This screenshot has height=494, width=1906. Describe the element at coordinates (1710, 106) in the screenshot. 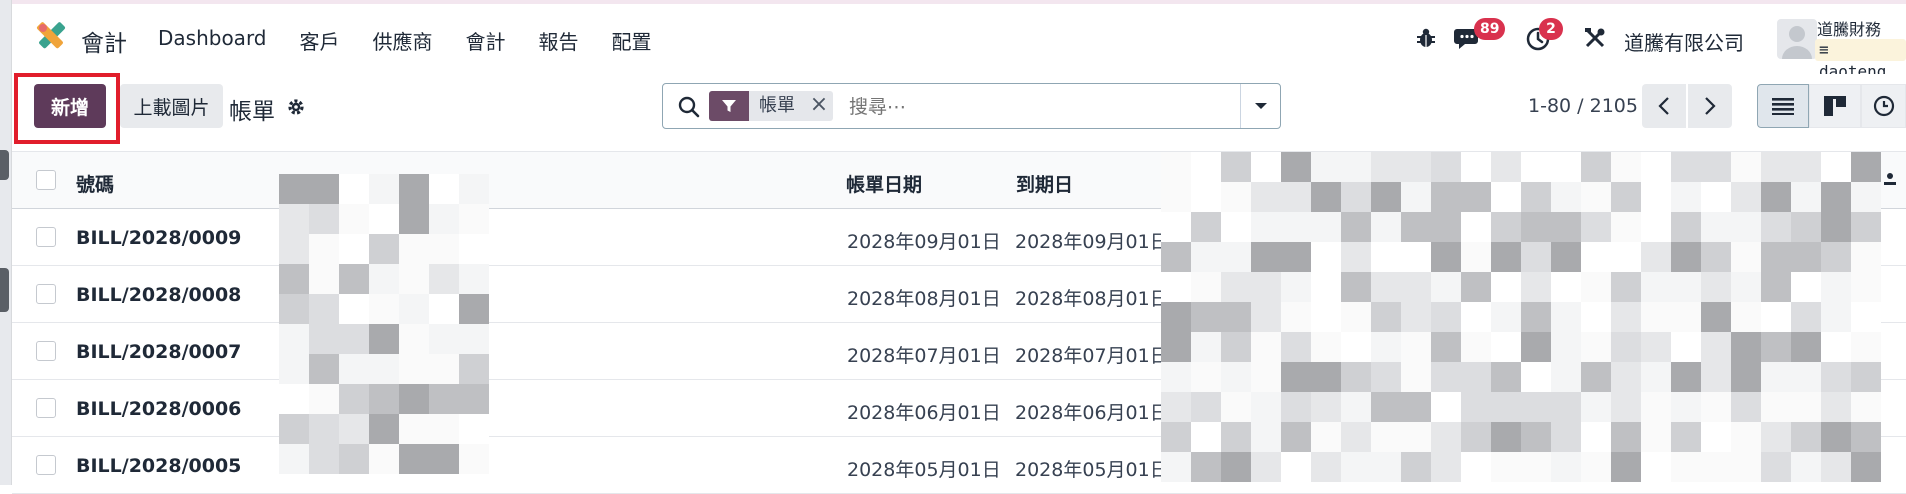

I see `pager-next-button` at that location.